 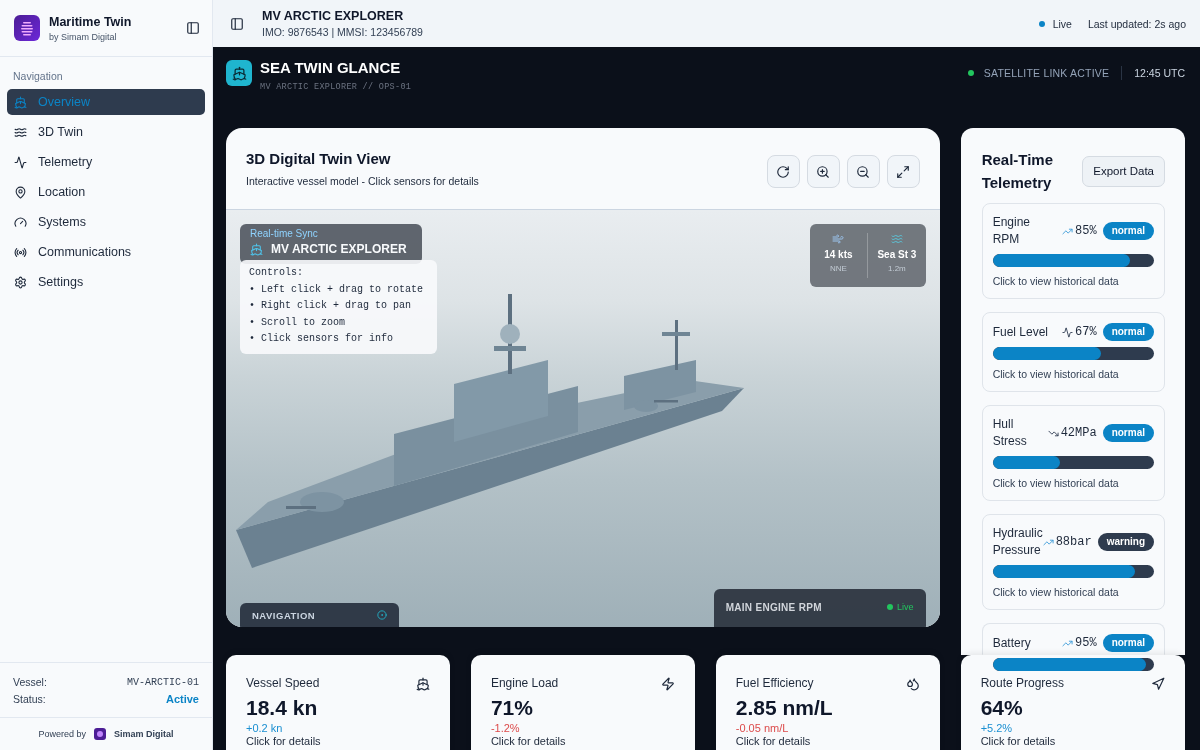 I want to click on metric-value: 88bar, so click(x=1073, y=542).